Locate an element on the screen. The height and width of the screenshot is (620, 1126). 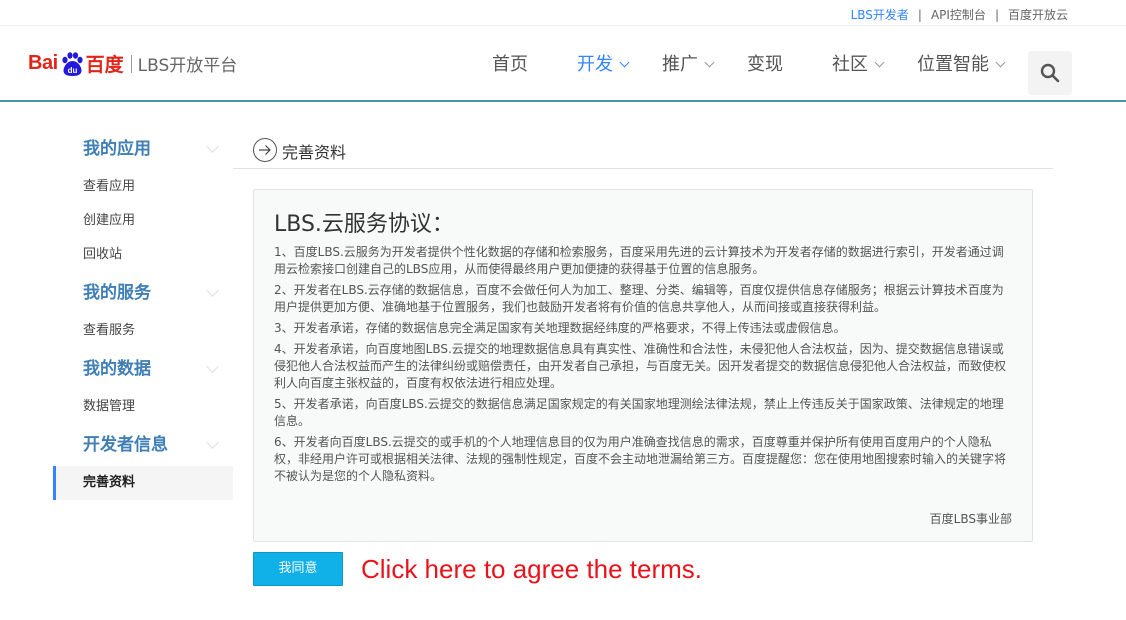
sidebar-group-developer-info: 开发者信息 is located at coordinates (143, 445).